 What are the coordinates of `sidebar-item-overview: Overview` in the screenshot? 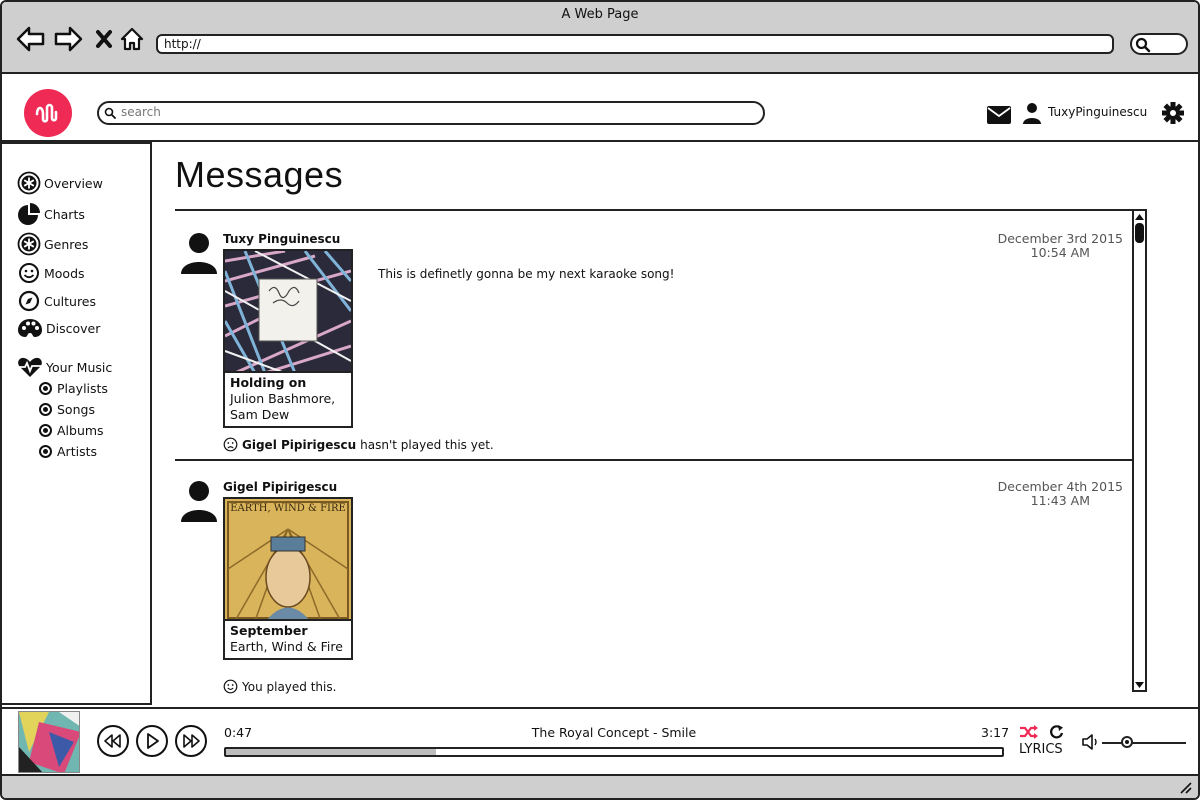 It's located at (60, 183).